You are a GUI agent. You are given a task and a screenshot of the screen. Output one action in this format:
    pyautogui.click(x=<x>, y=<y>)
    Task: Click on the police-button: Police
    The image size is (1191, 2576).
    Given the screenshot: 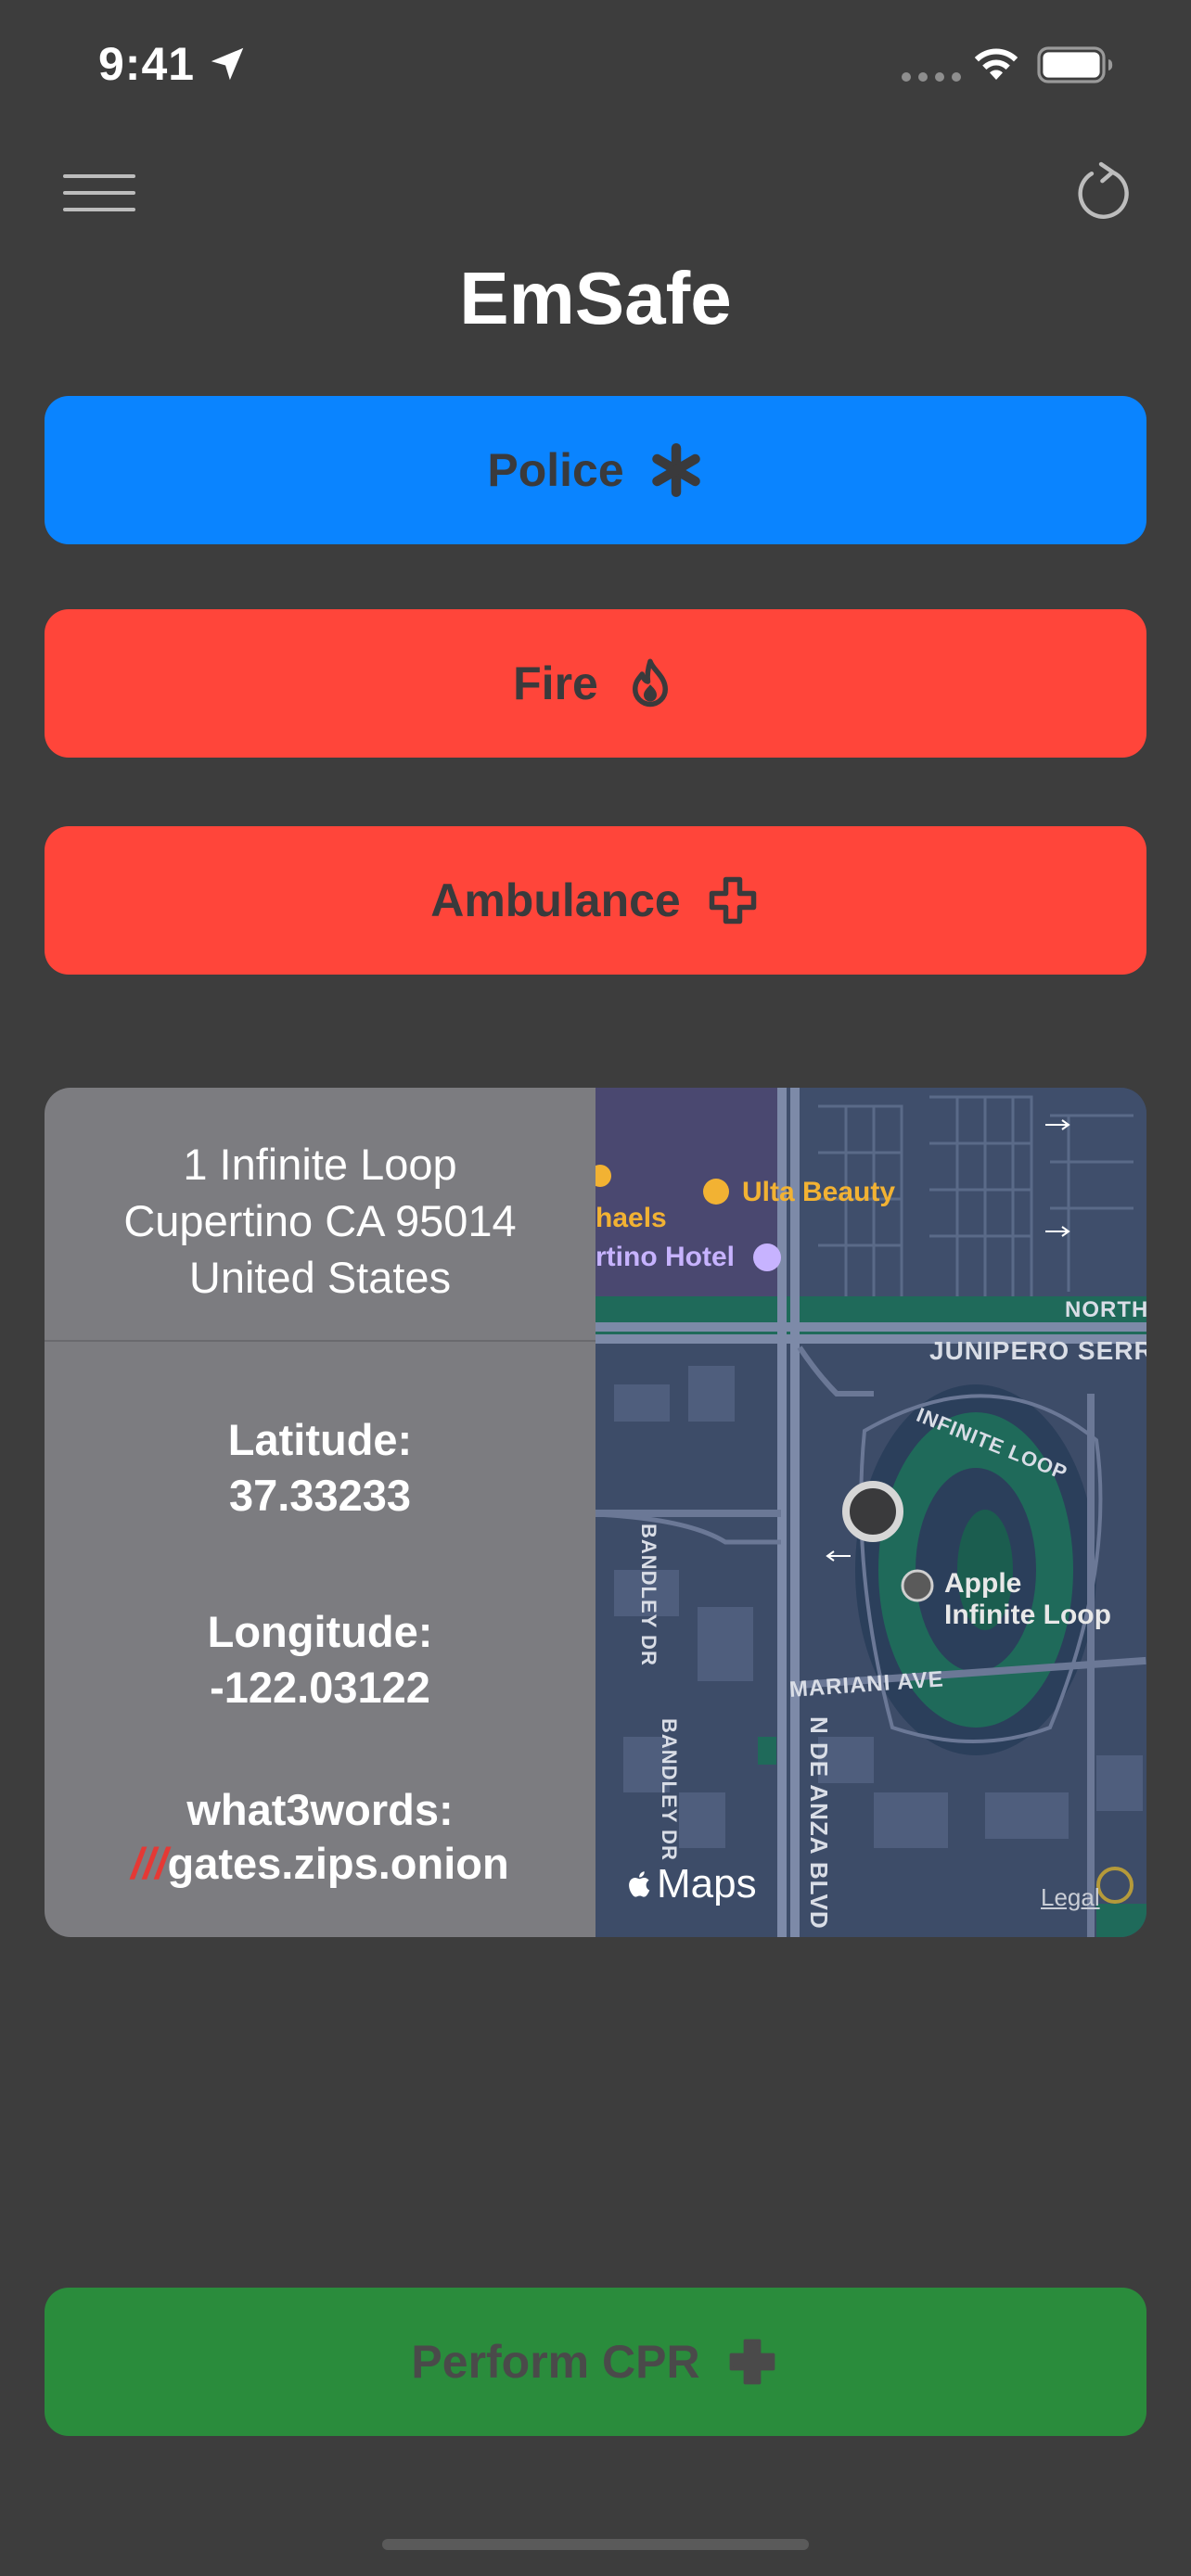 What is the action you would take?
    pyautogui.click(x=595, y=470)
    